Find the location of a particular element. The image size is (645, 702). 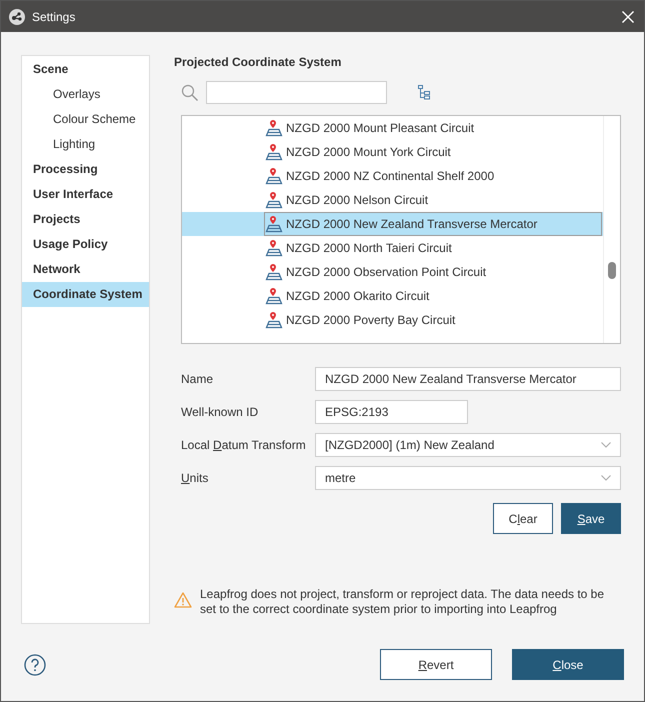

dialog-button: Close is located at coordinates (568, 664).